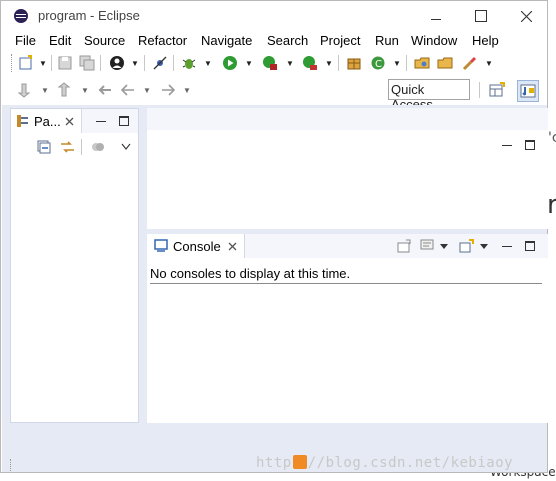 The image size is (556, 481). Describe the element at coordinates (340, 40) in the screenshot. I see `menu-project: Project` at that location.